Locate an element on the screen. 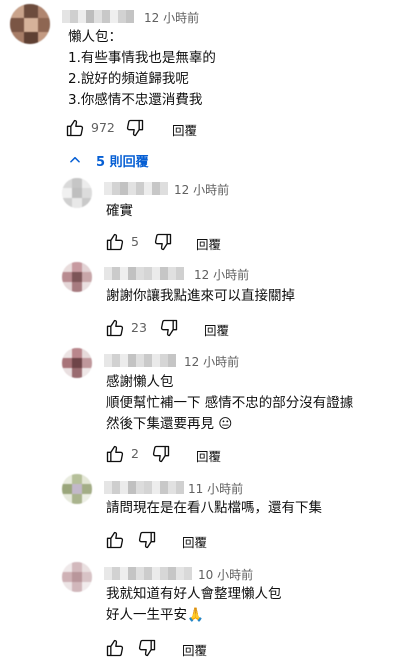 The height and width of the screenshot is (670, 416). comment-text-line: 請問現在是在看八點檔嗎，還有下集 is located at coordinates (214, 508).